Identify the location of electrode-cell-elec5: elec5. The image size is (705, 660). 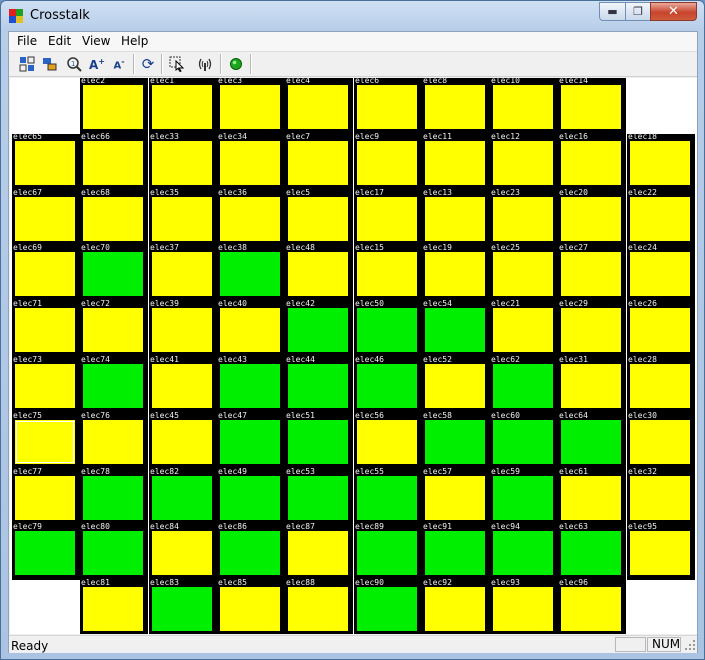
(319, 217).